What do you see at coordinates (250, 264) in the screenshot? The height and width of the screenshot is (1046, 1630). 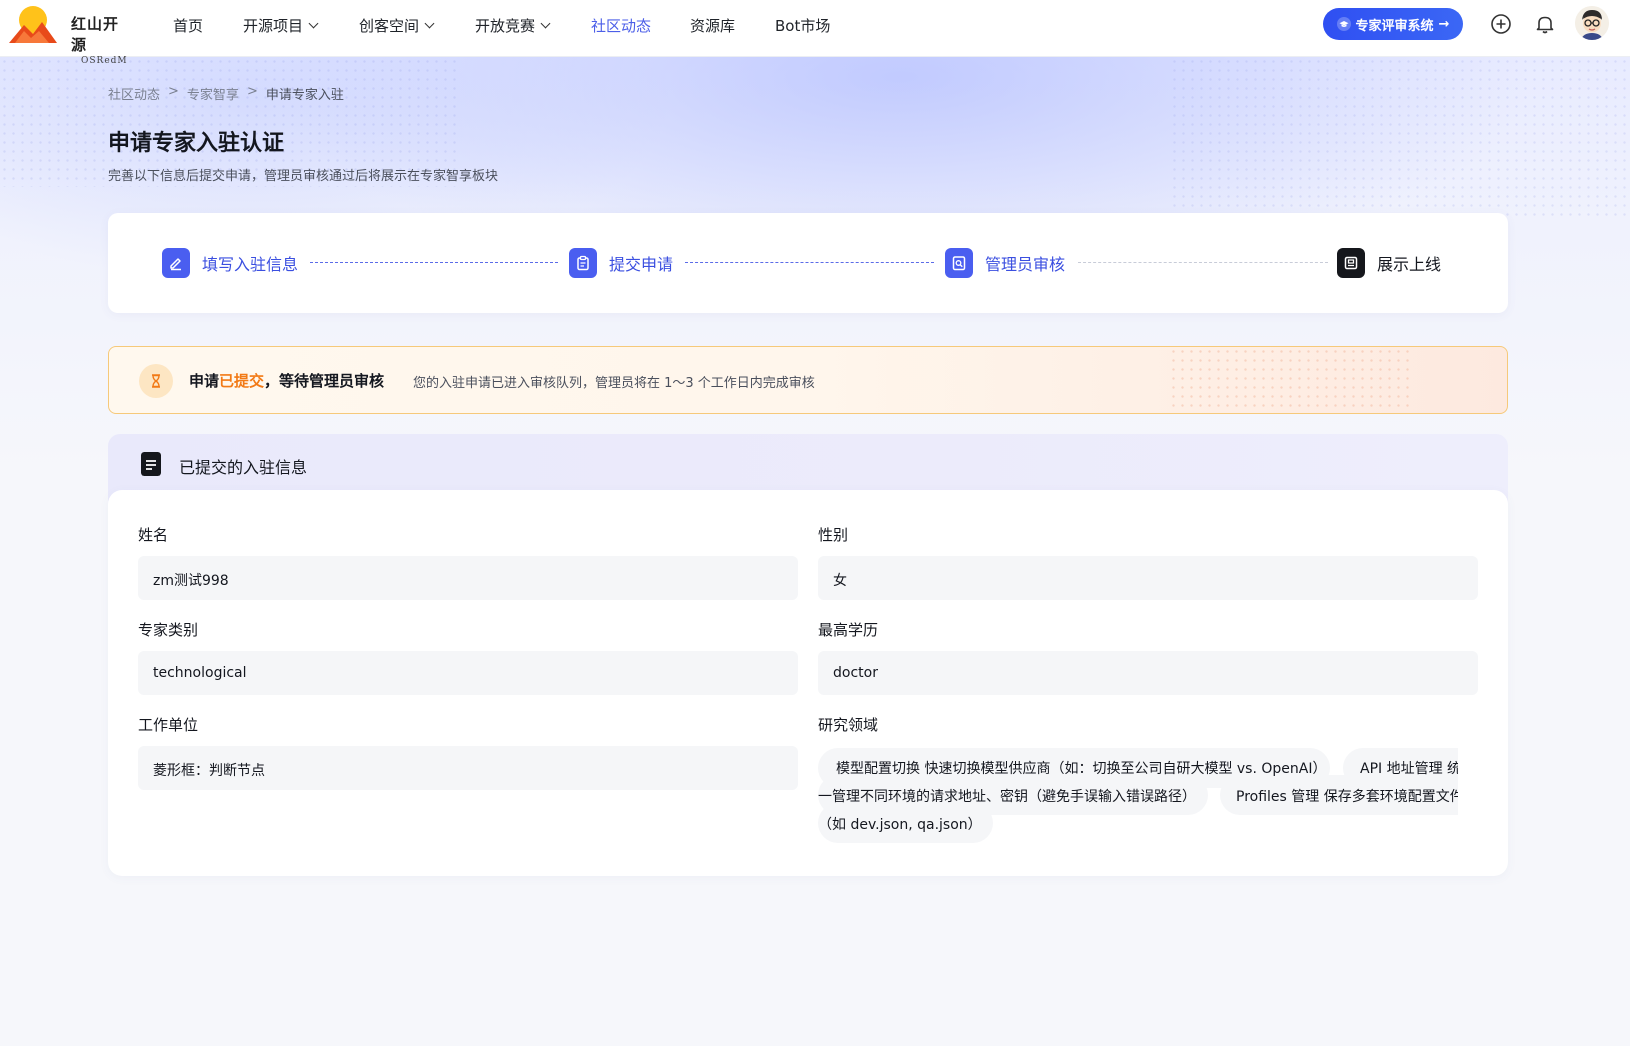 I see `step-label: 填写入驻信息` at bounding box center [250, 264].